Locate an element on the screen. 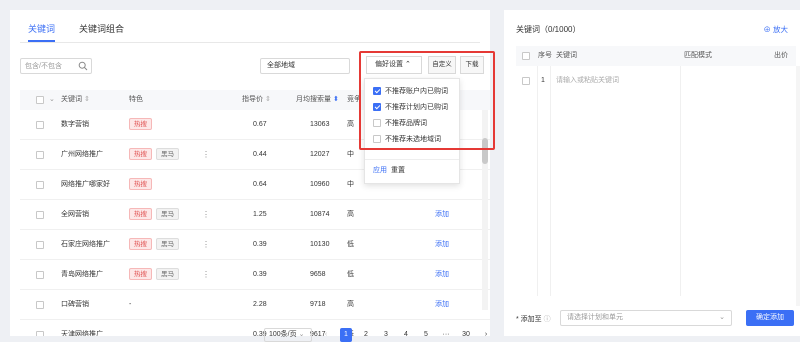  region-value: 全部地域 is located at coordinates (281, 65).